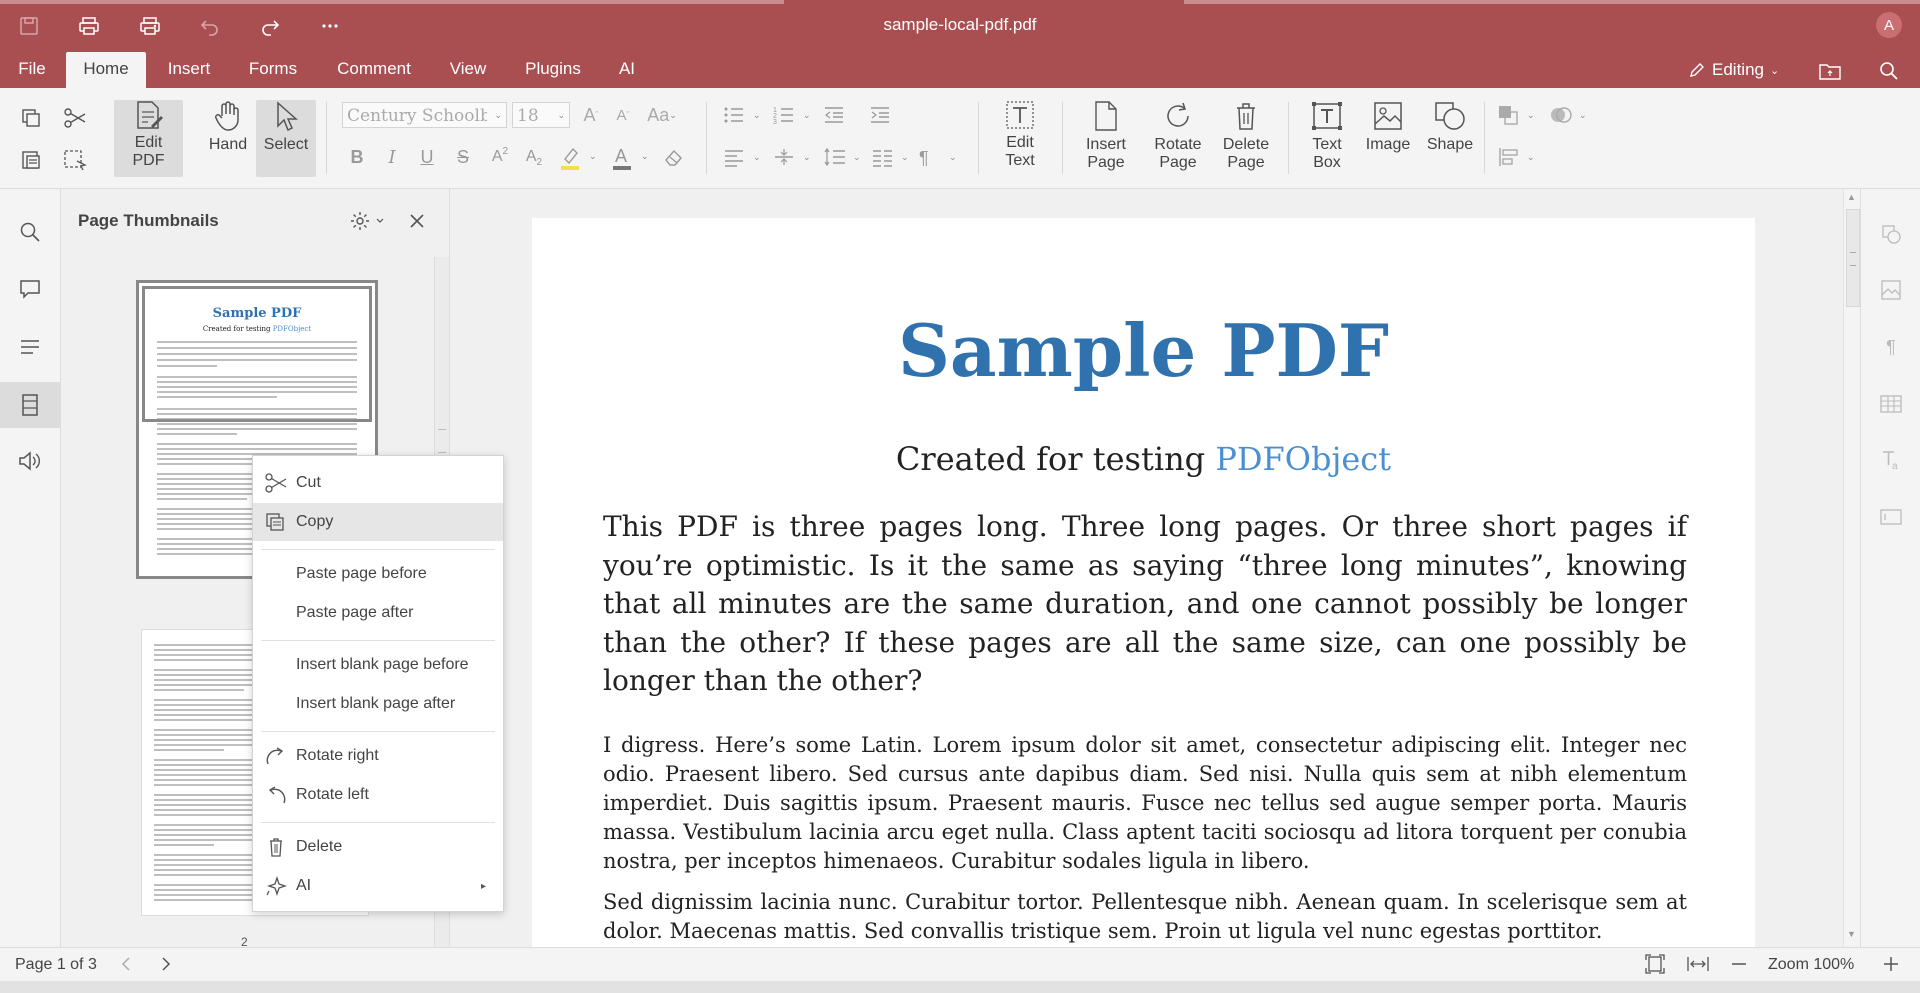 The height and width of the screenshot is (993, 1920). I want to click on edit-pdf-group: Edit PDF, so click(148, 135).